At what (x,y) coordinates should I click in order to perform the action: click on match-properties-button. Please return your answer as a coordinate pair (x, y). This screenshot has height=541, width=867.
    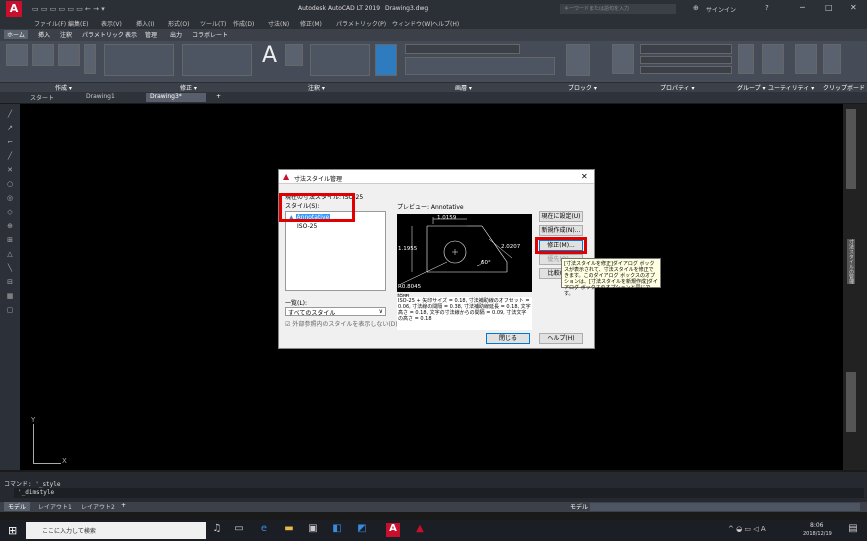
    Looking at the image, I should click on (623, 59).